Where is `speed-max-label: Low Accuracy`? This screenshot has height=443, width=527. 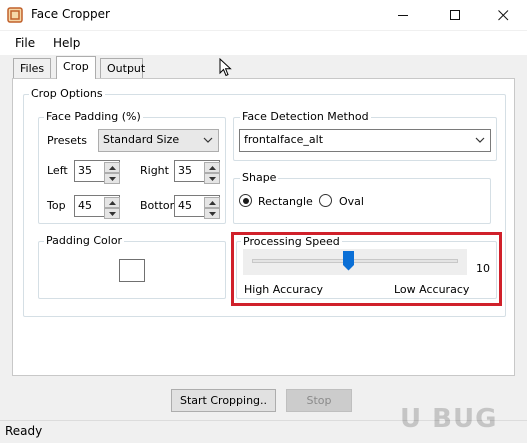
speed-max-label: Low Accuracy is located at coordinates (432, 289).